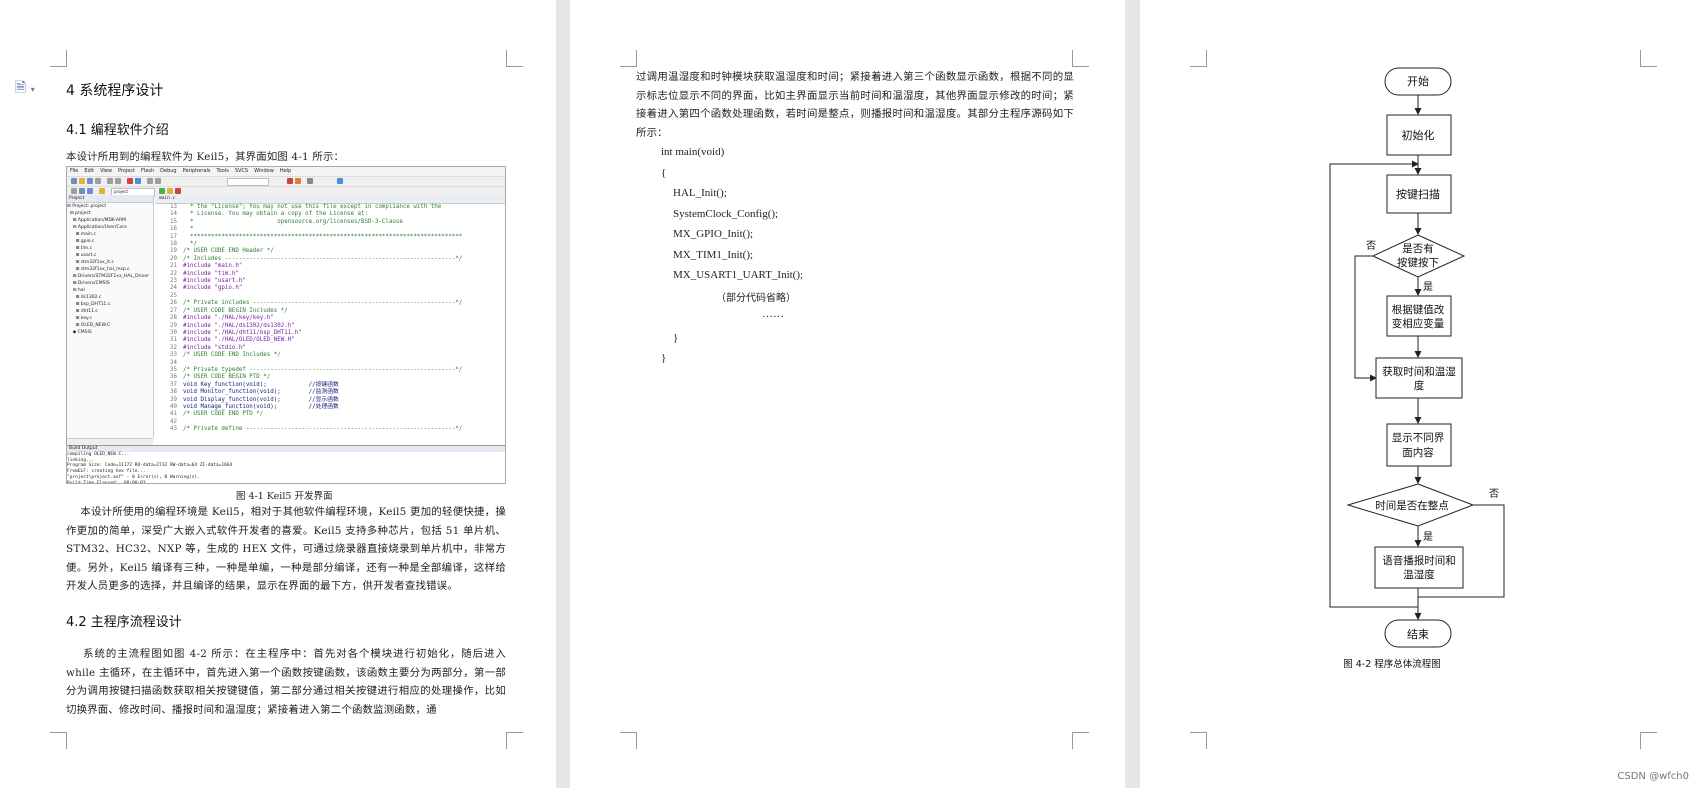  I want to click on line-text: #include "tim.h", so click(211, 273).